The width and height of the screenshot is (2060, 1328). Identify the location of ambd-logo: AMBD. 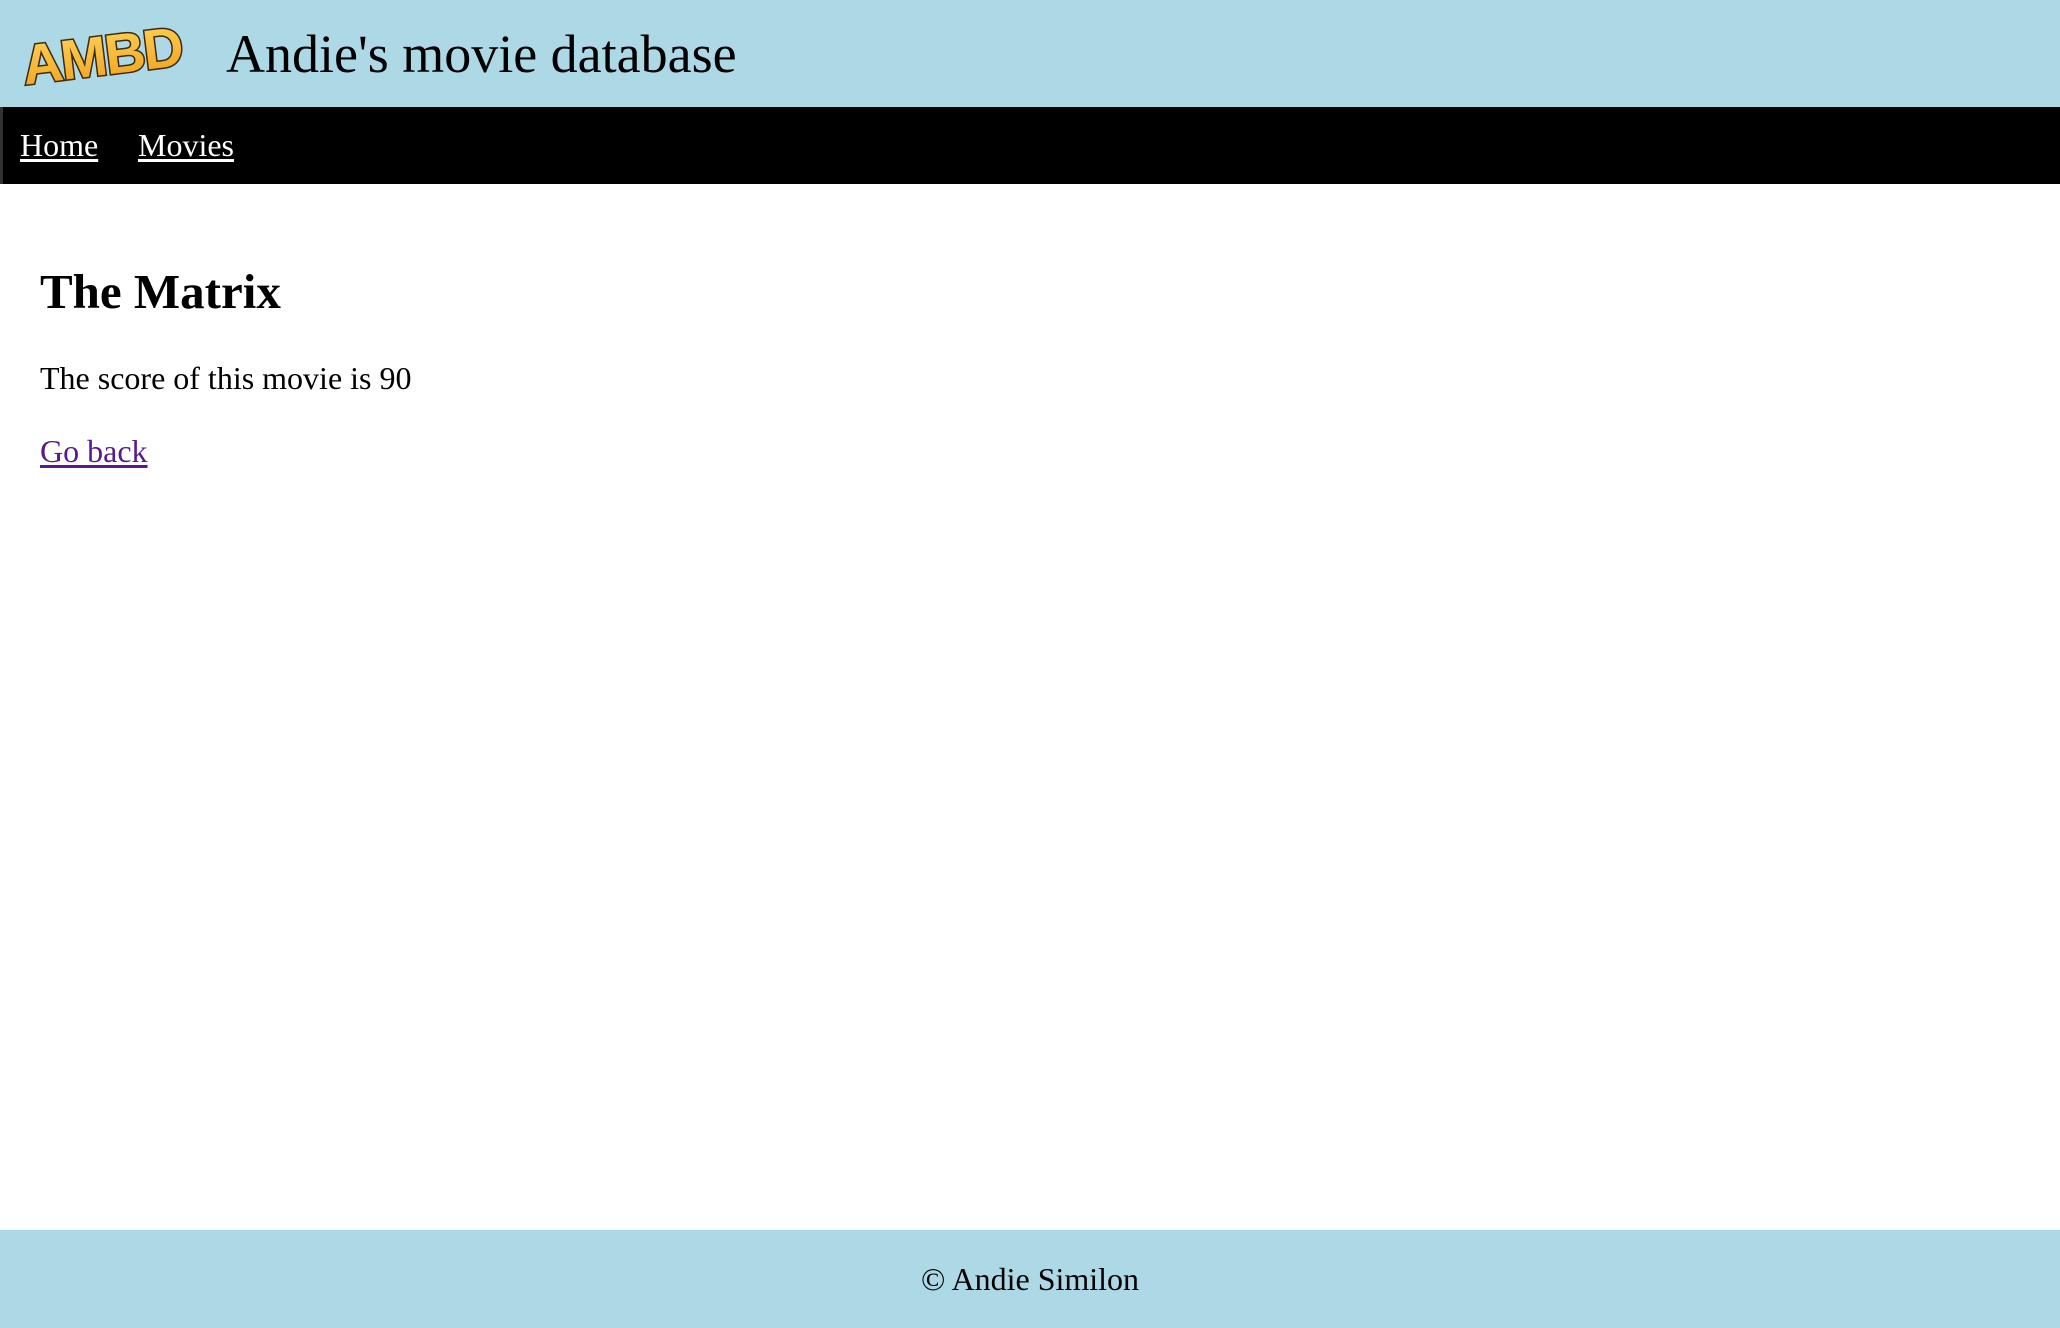
(102, 55).